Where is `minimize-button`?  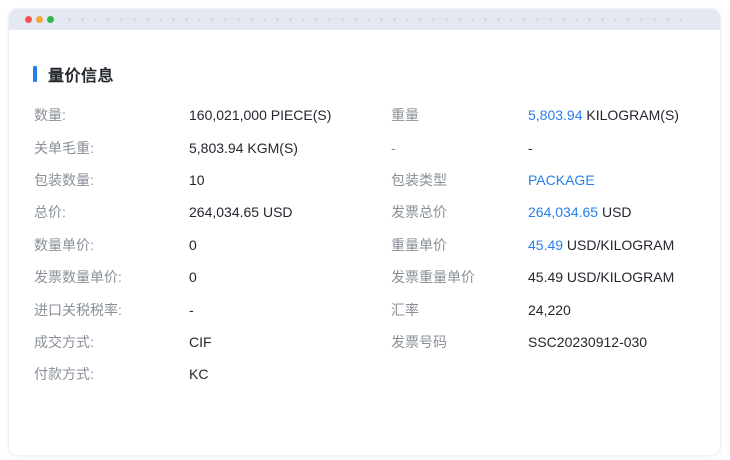 minimize-button is located at coordinates (39, 19).